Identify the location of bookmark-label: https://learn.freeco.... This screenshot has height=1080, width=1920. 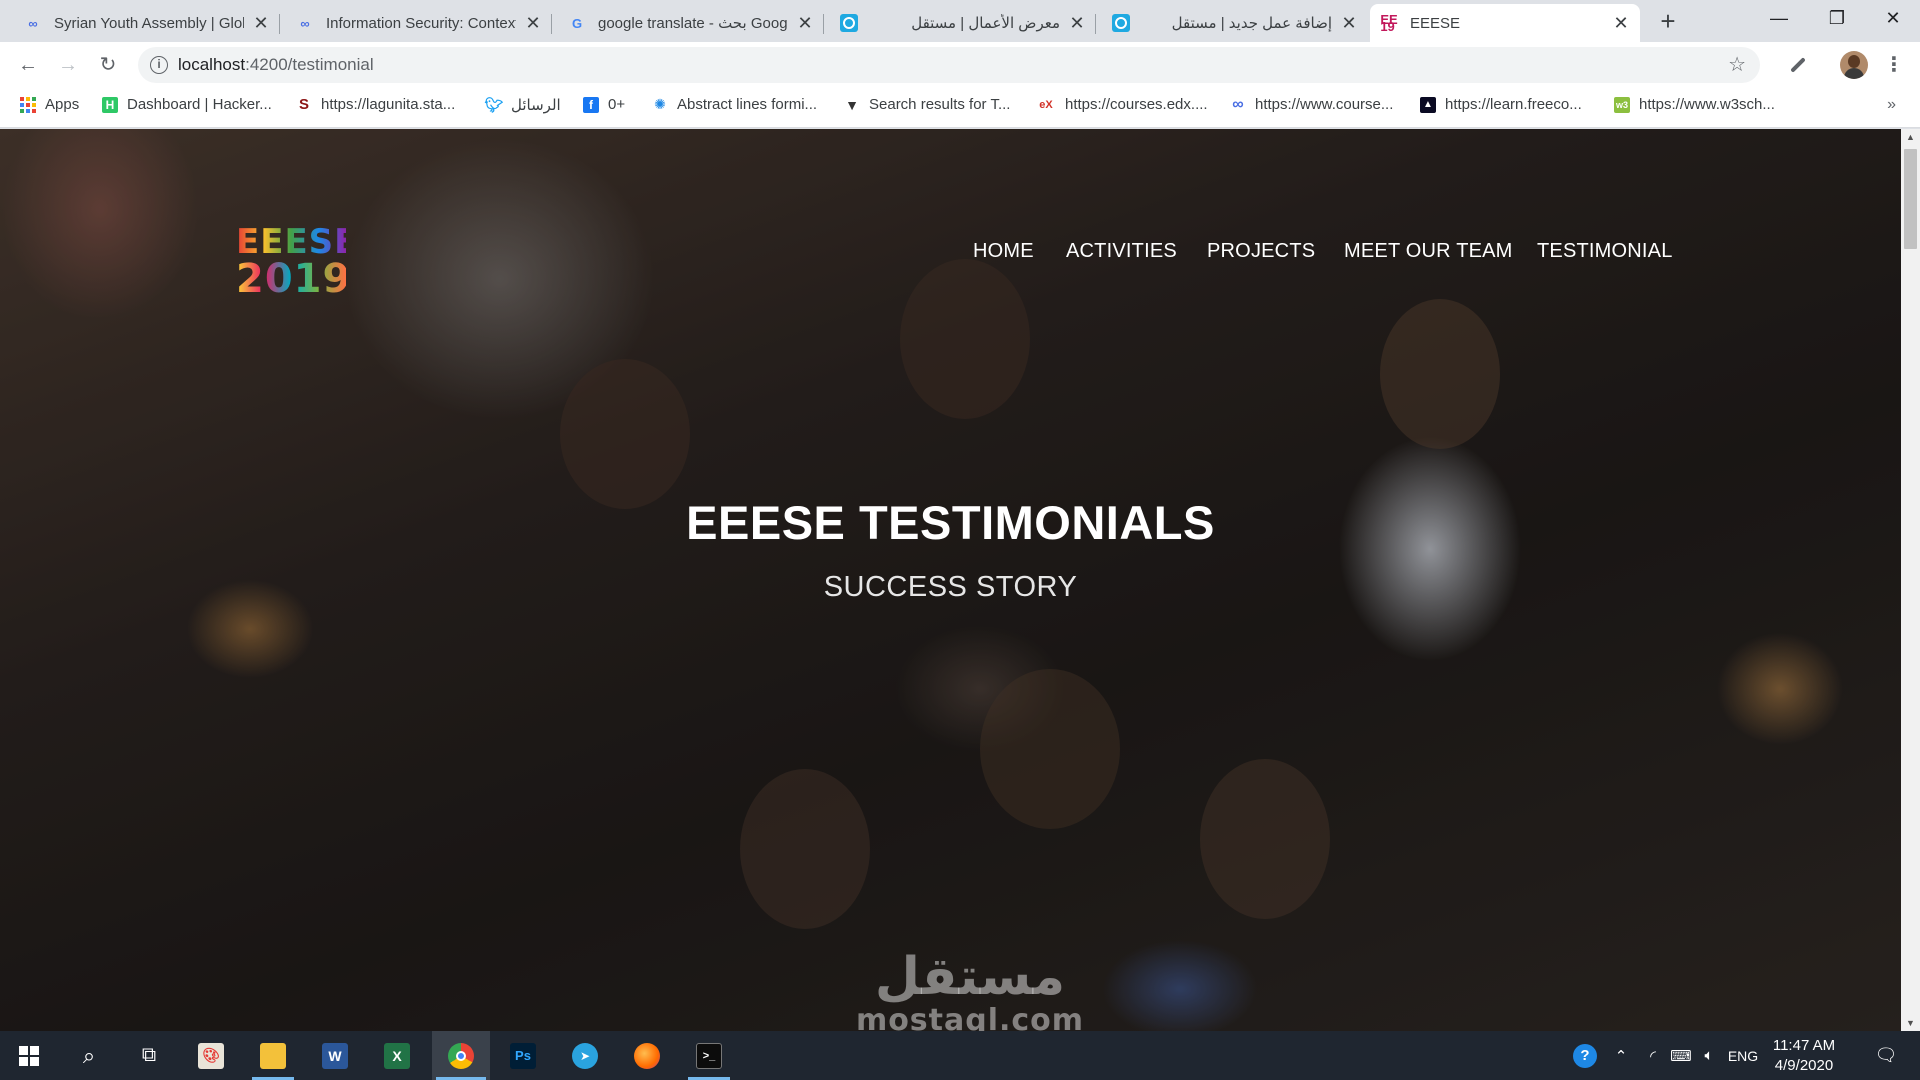
(1513, 104).